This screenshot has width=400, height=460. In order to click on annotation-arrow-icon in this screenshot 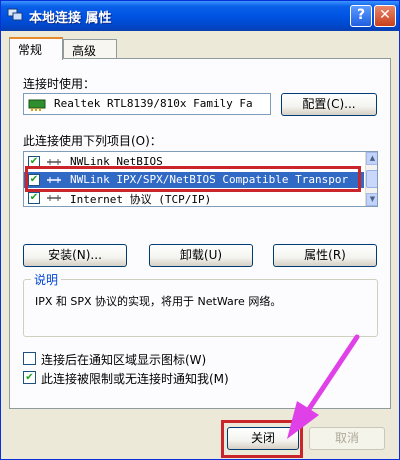, I will do `click(323, 386)`.